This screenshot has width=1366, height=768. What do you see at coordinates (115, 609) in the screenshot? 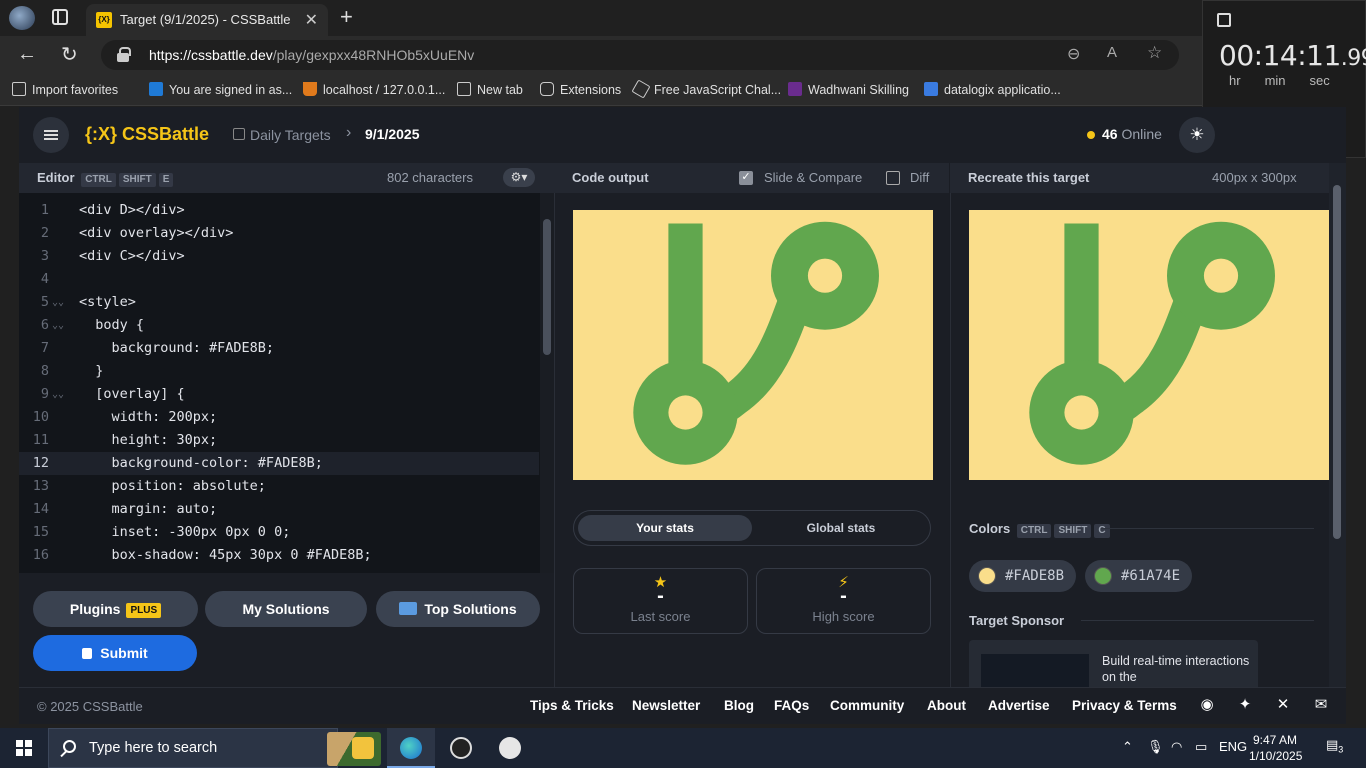
I see `plugins-button: Plugins PLUS` at bounding box center [115, 609].